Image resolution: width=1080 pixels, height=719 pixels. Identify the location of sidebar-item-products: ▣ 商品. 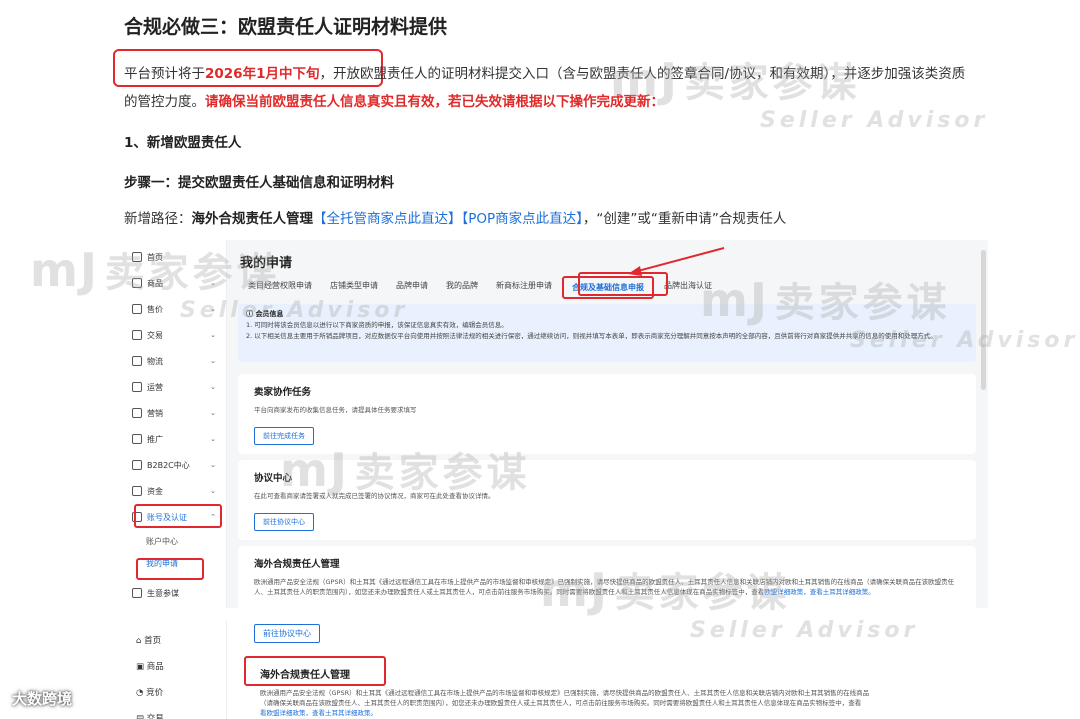
(150, 666).